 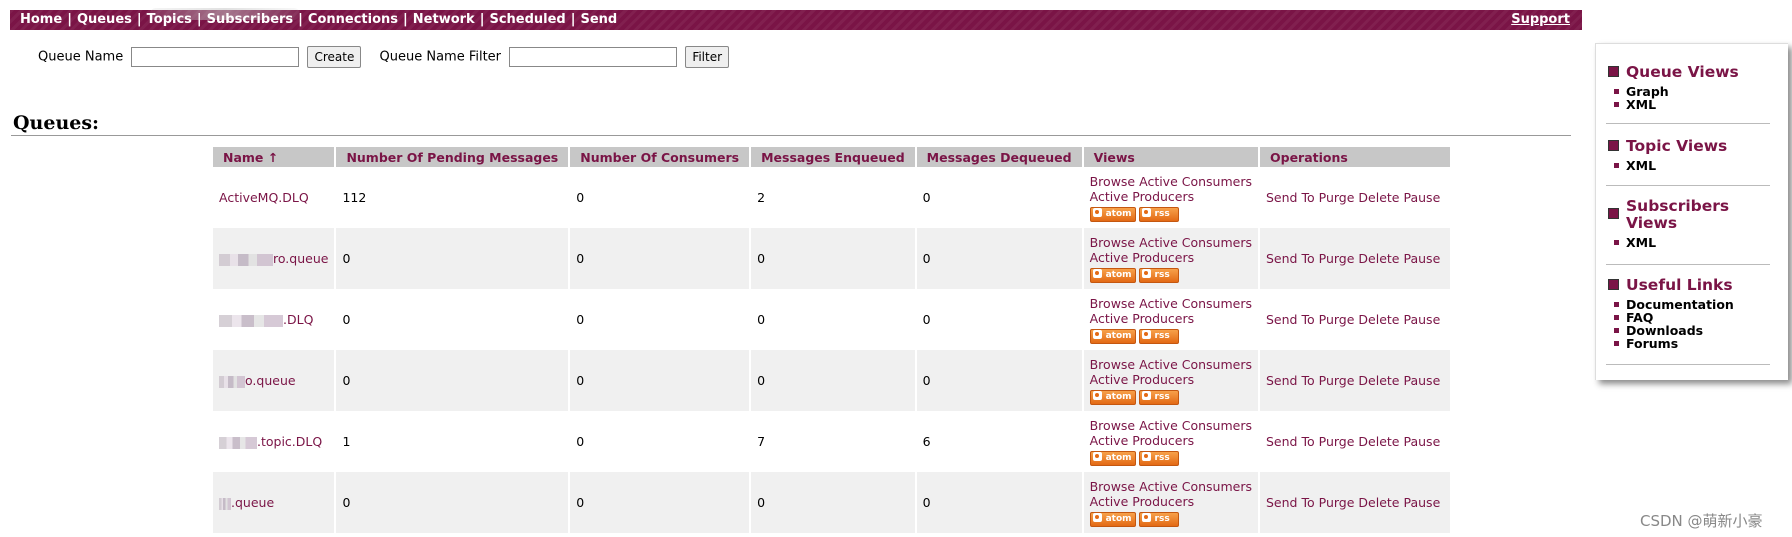 I want to click on sidebar-link-forums: Forums, so click(x=1694, y=343).